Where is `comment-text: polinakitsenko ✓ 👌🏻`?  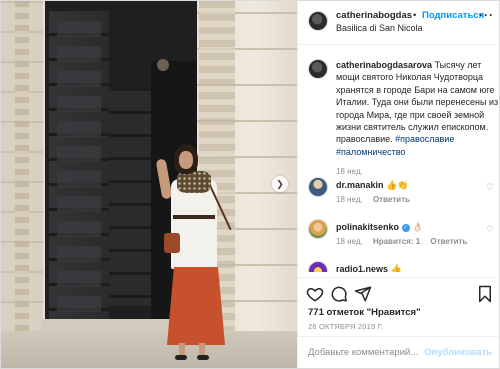 comment-text: polinakitsenko ✓ 👌🏻 is located at coordinates (379, 227).